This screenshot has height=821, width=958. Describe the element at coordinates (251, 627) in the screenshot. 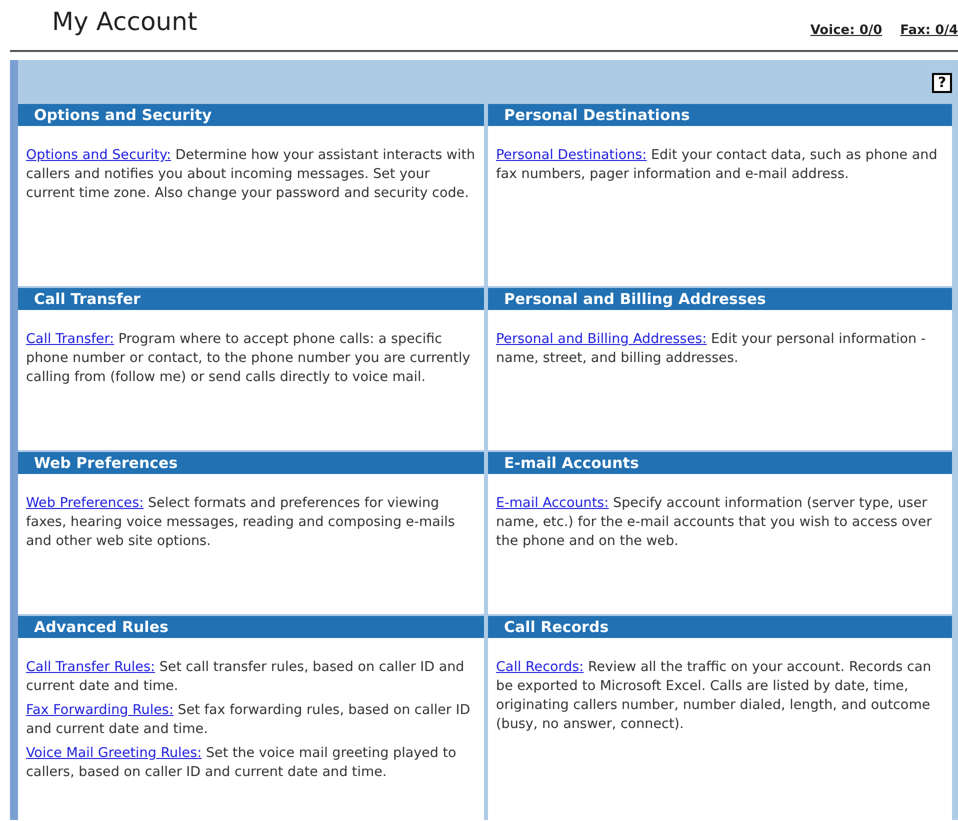

I see `section-header: Advanced Rules` at that location.